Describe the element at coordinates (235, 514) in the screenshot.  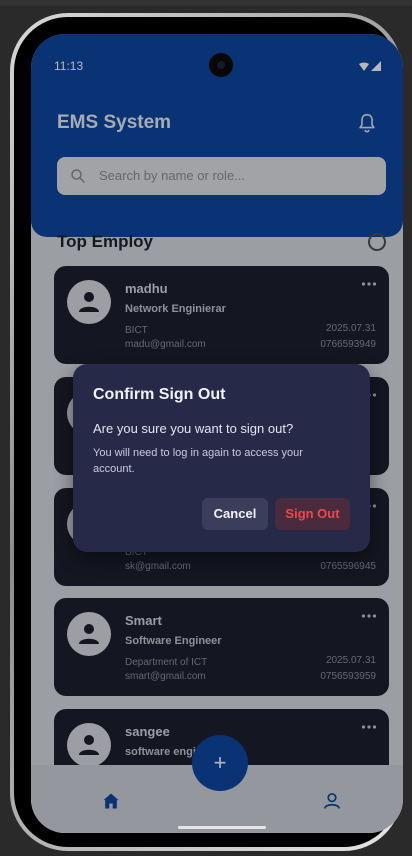
I see `cancel-button: Cancel` at that location.